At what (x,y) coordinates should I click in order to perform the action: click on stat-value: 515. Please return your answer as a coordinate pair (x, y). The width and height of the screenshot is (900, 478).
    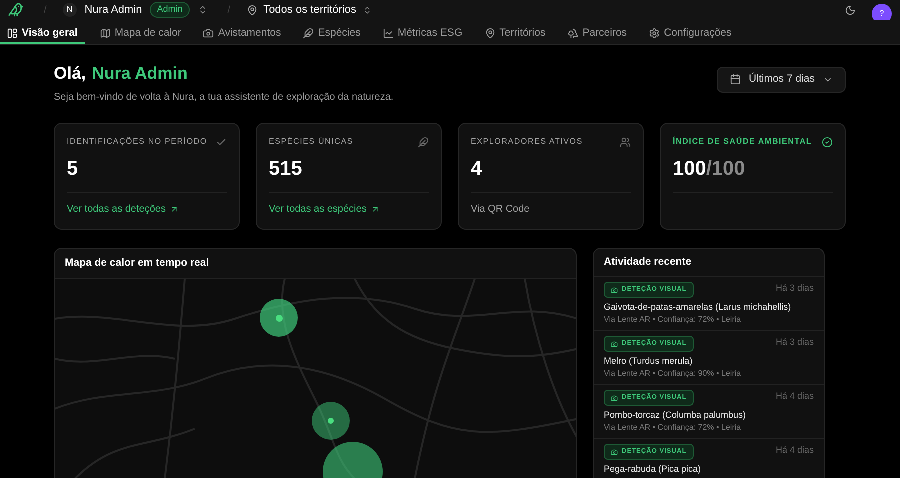
    Looking at the image, I should click on (285, 169).